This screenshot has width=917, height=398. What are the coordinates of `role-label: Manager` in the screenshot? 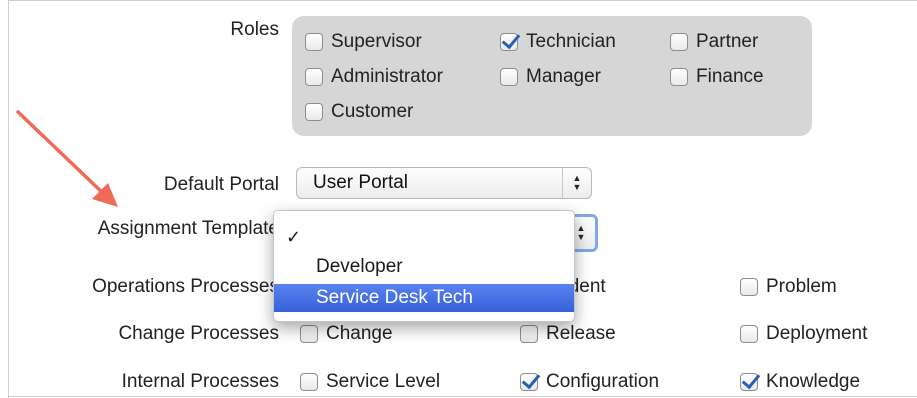 It's located at (563, 76).